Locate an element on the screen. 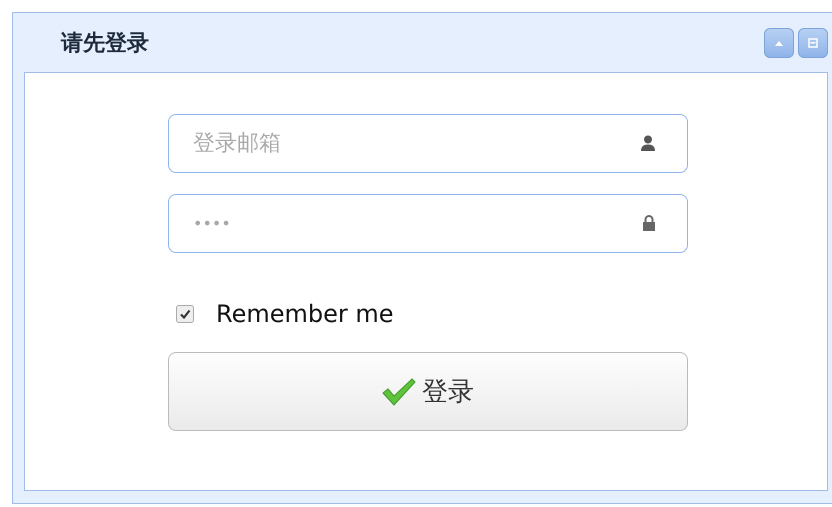 The image size is (832, 507). checkmark-icon is located at coordinates (185, 314).